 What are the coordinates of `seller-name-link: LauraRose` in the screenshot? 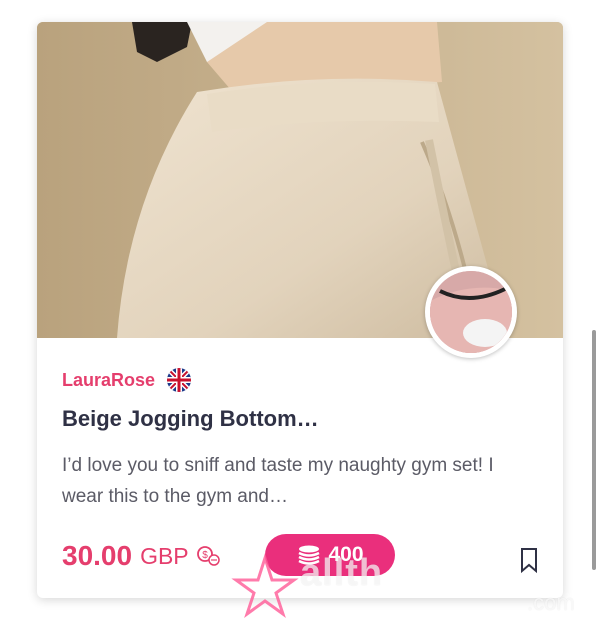 It's located at (108, 380).